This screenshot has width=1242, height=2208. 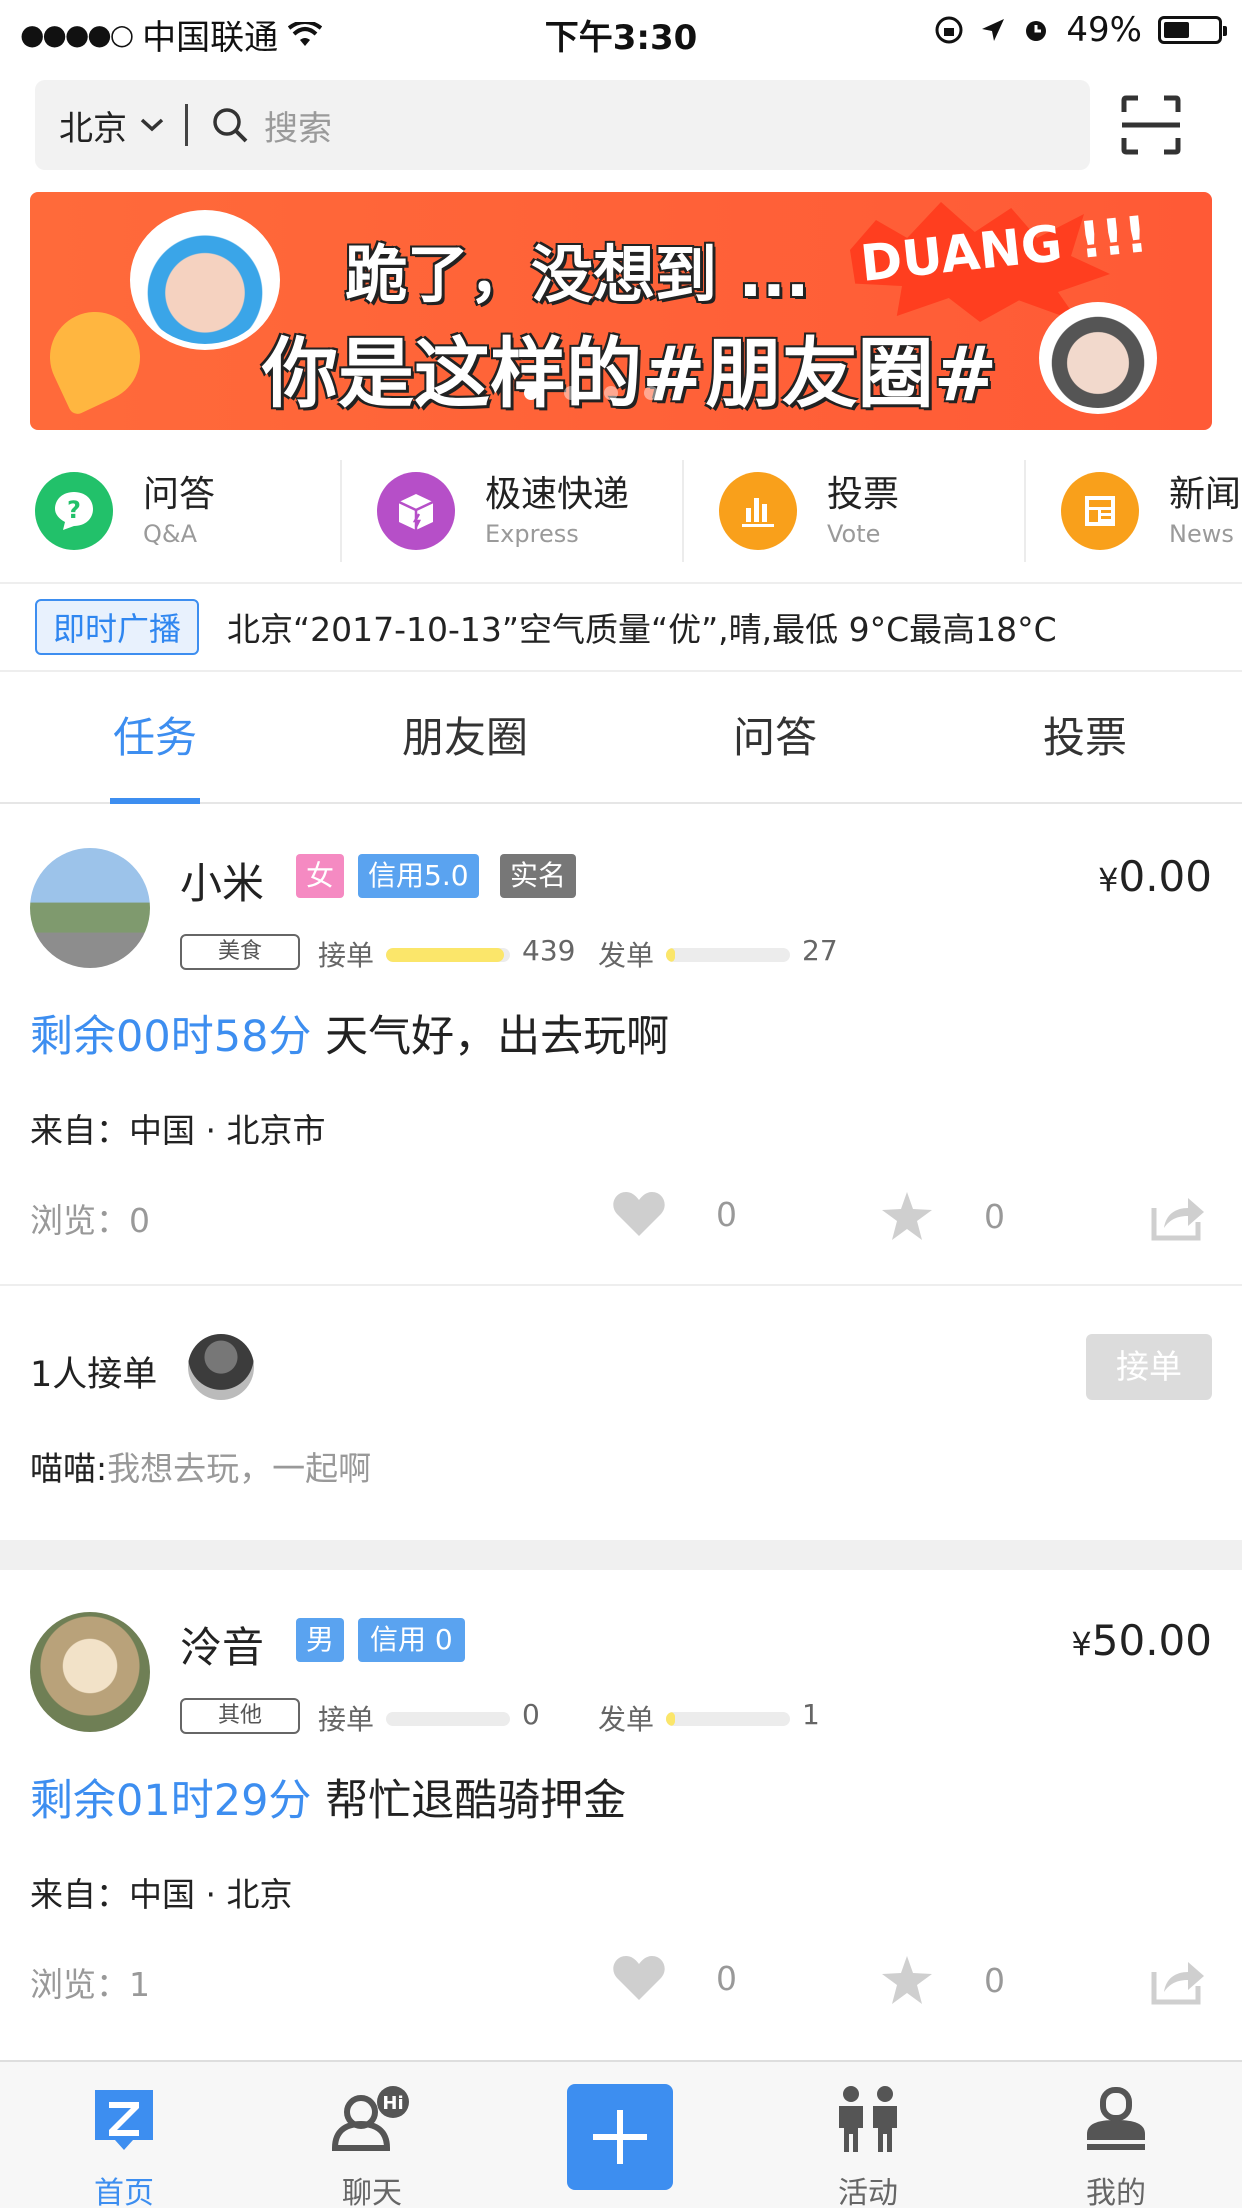 What do you see at coordinates (497, 1037) in the screenshot?
I see `task-title: 天气好，出去玩啊` at bounding box center [497, 1037].